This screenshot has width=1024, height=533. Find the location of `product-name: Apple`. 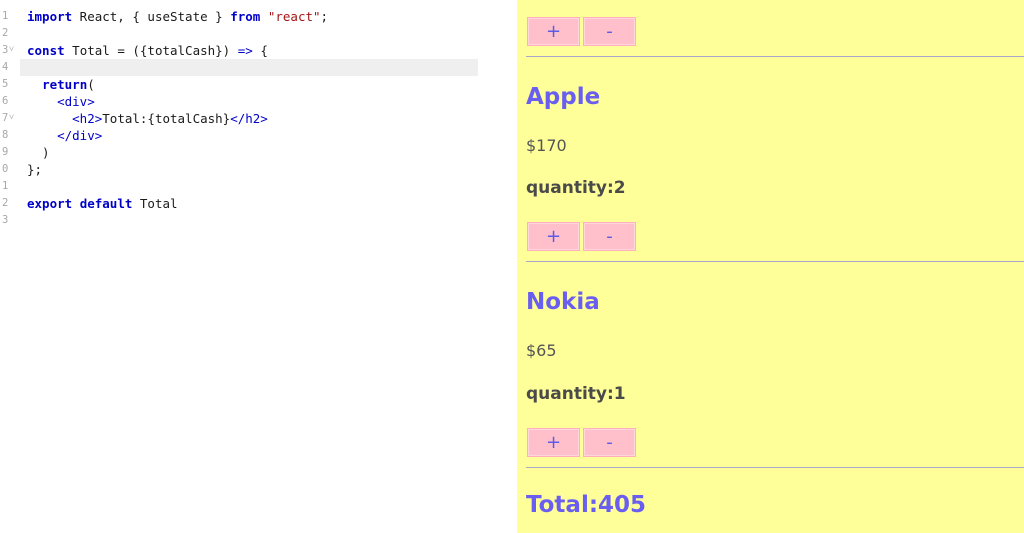

product-name: Apple is located at coordinates (563, 97).